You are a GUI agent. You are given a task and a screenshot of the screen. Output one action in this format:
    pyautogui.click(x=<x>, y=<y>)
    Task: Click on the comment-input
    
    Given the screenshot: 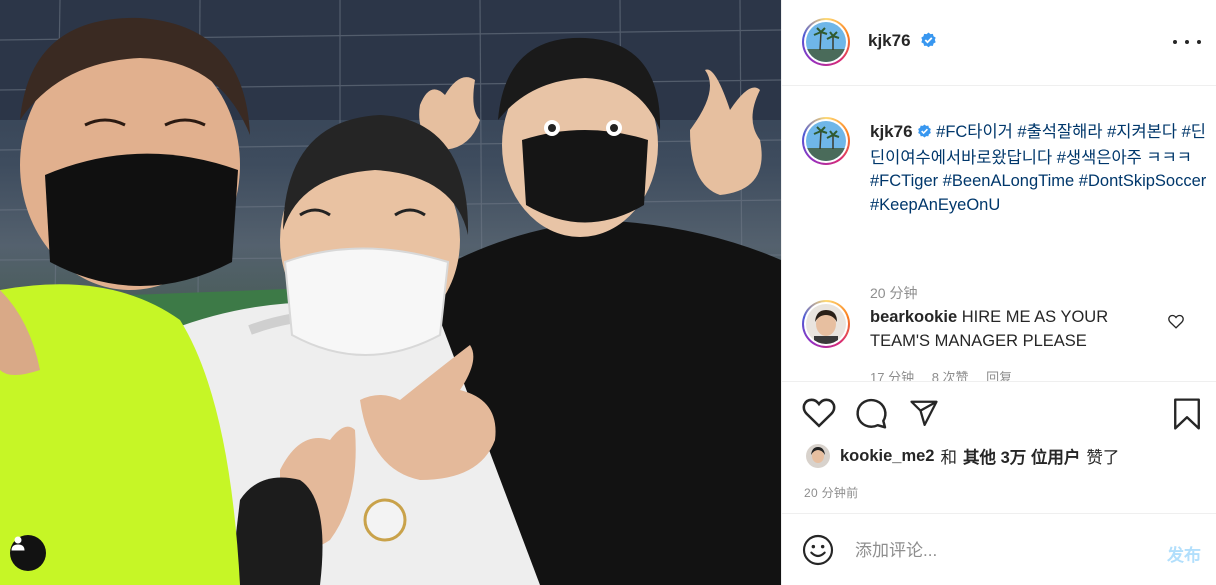 What is the action you would take?
    pyautogui.click(x=1000, y=551)
    